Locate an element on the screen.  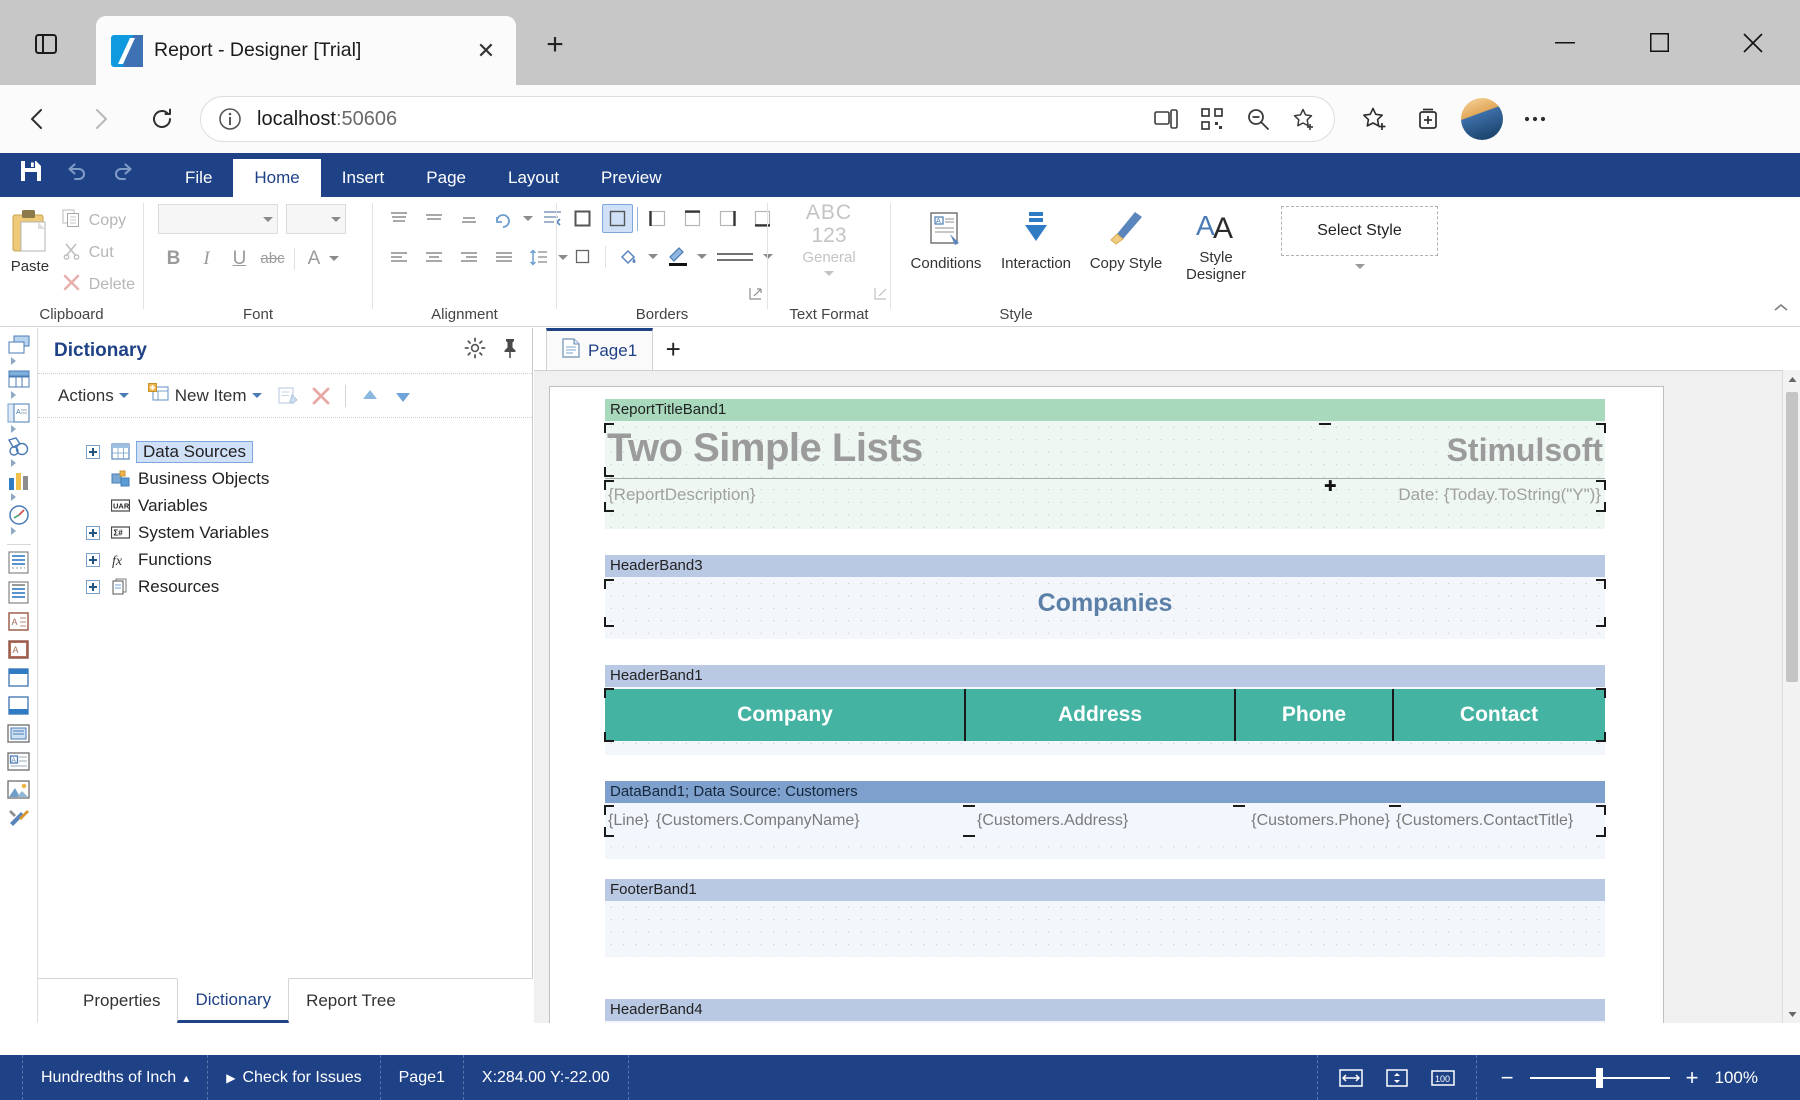
band-body: Companies is located at coordinates (1105, 608).